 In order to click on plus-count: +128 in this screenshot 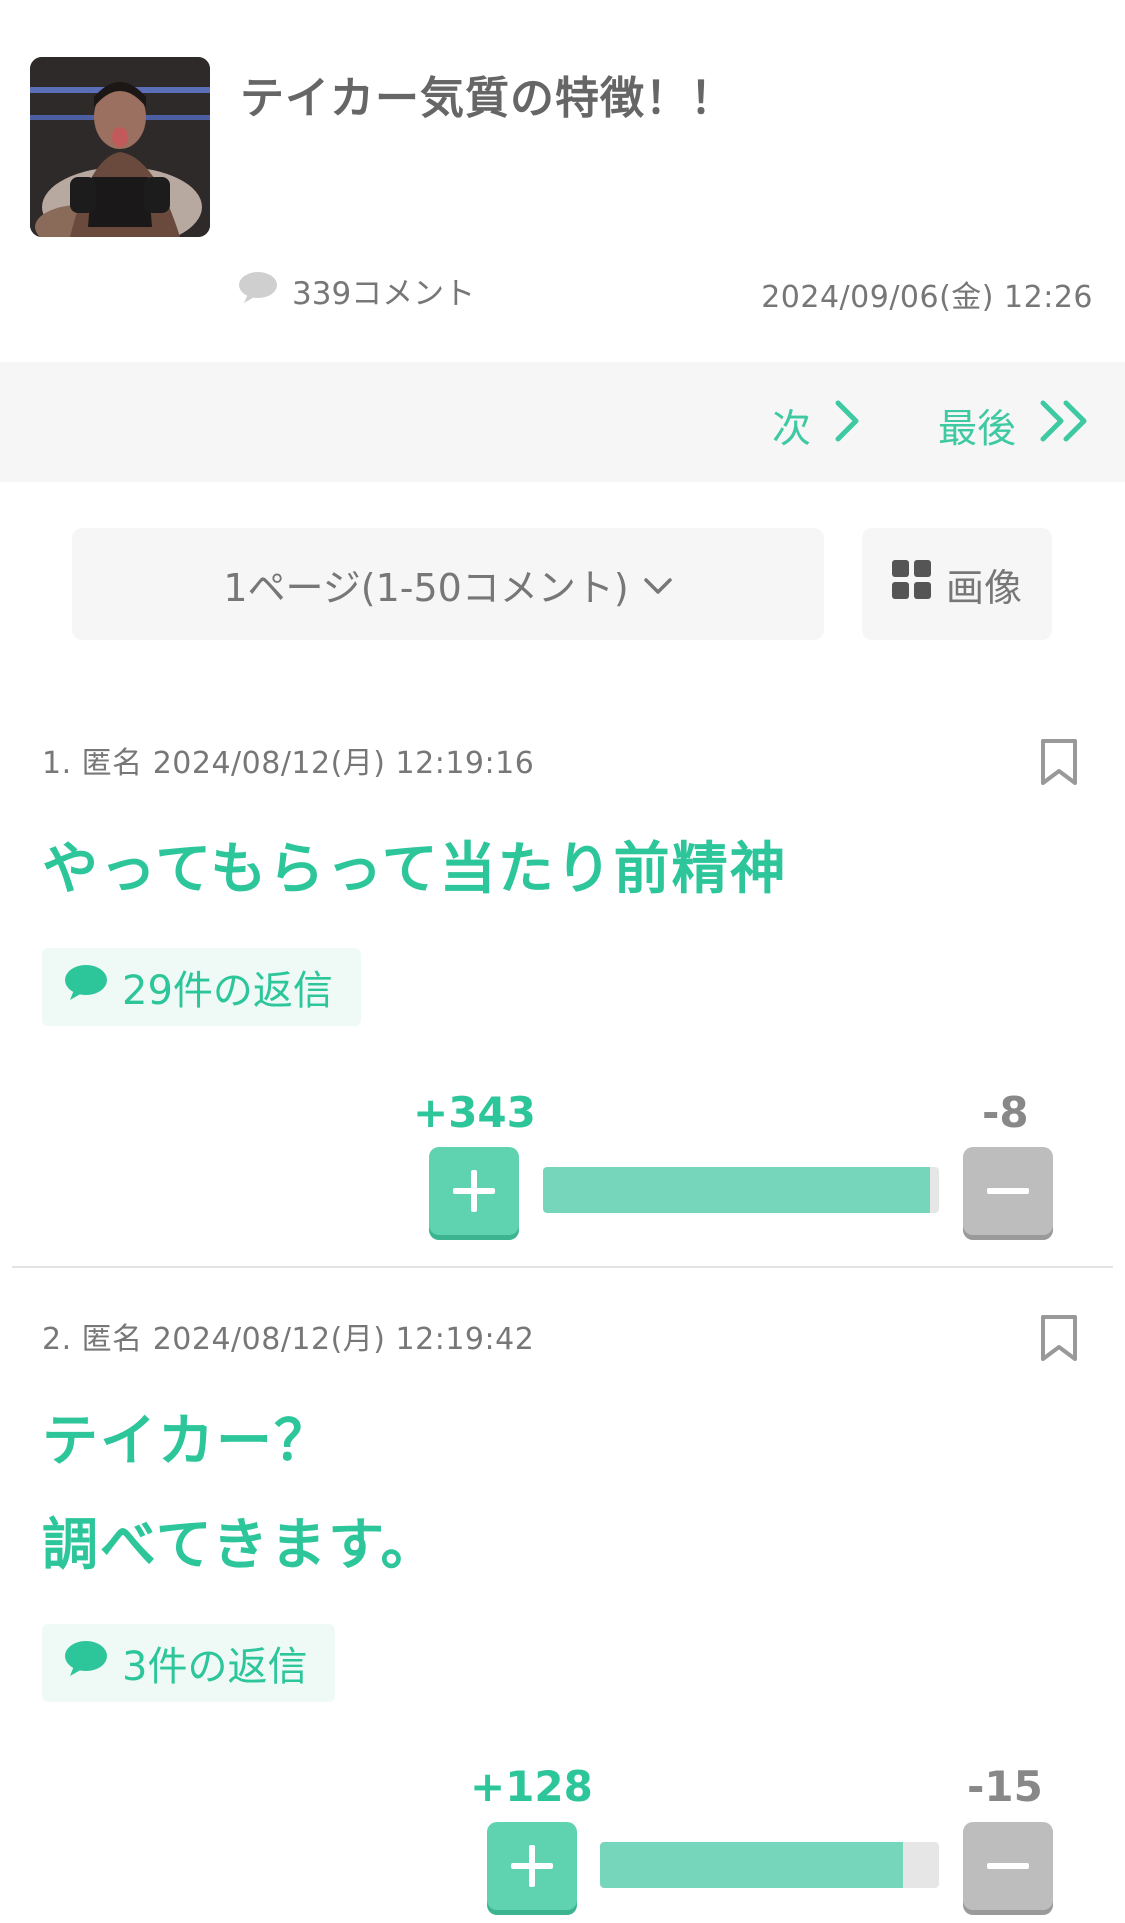, I will do `click(531, 1786)`.